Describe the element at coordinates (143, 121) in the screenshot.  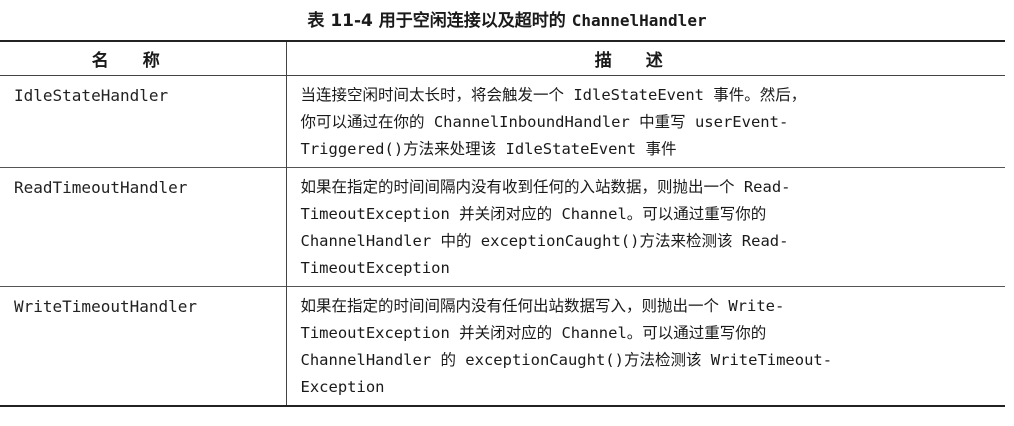
I see `handler-name: IdleStateHandler` at that location.